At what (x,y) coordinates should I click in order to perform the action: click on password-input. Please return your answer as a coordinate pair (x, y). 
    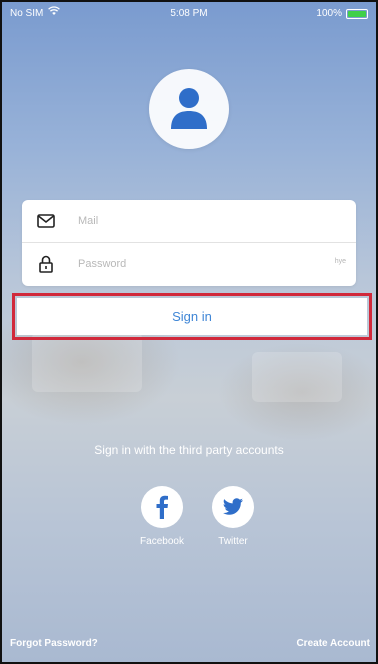
    Looking at the image, I should click on (188, 264).